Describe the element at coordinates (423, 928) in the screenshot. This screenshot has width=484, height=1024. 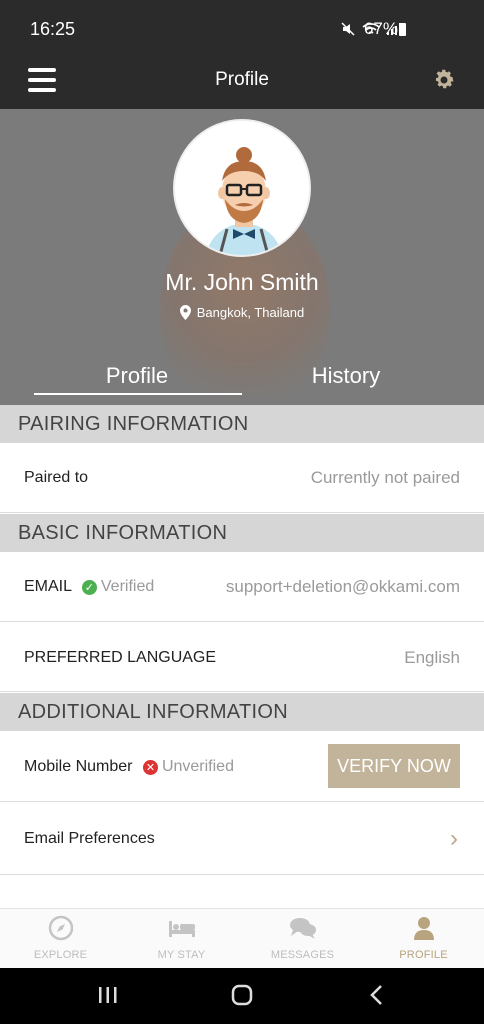
I see `person-icon` at that location.